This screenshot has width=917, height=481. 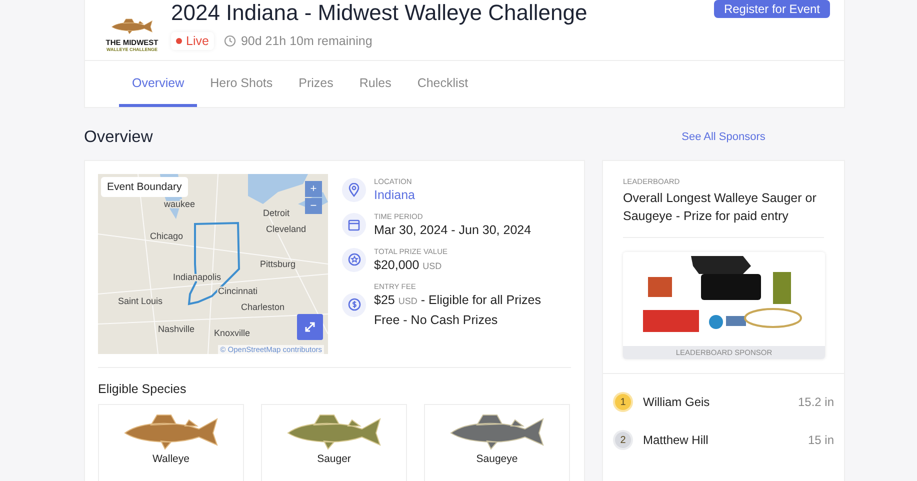 What do you see at coordinates (623, 440) in the screenshot?
I see `rank-medal: 2` at bounding box center [623, 440].